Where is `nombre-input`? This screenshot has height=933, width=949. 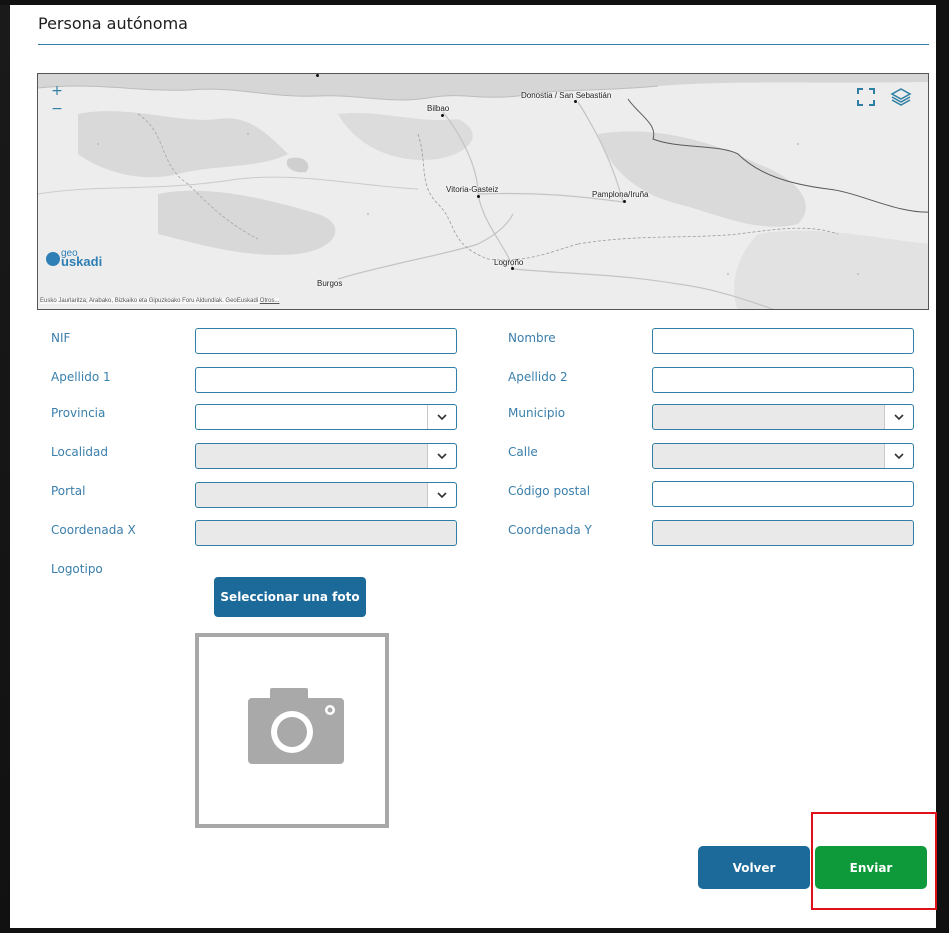
nombre-input is located at coordinates (783, 341).